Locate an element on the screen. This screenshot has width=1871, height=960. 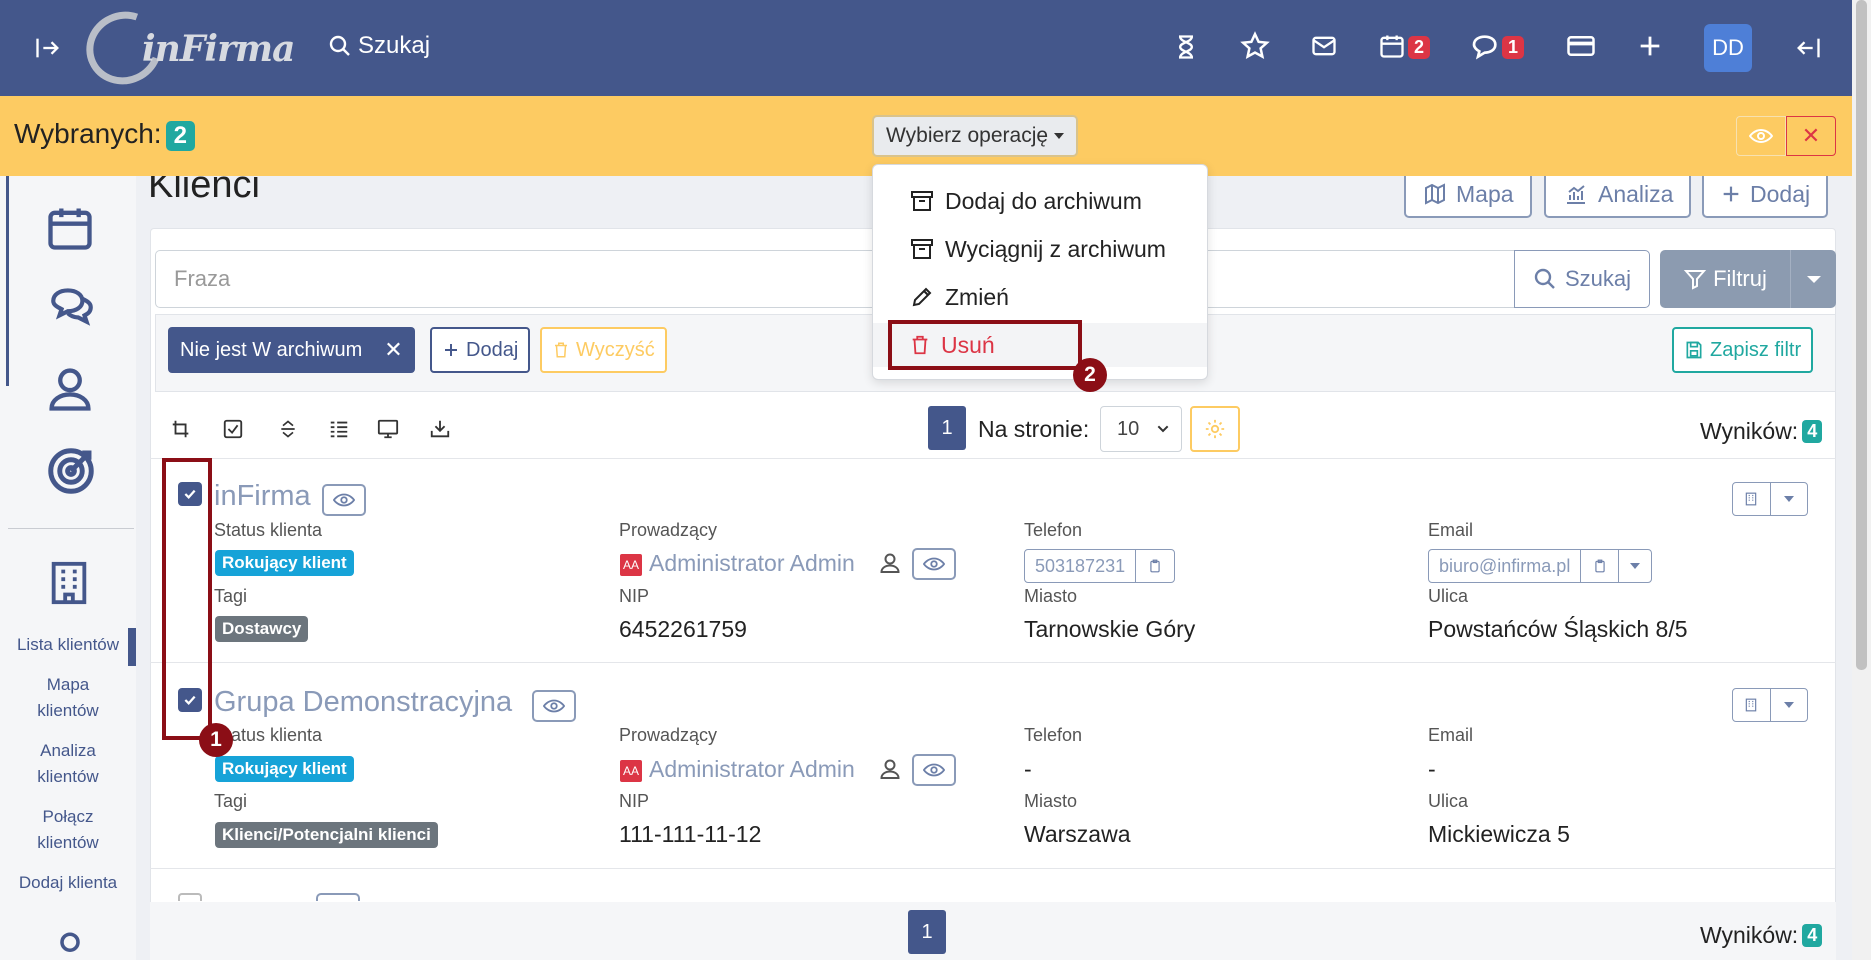
page-scrollbar is located at coordinates (1861, 480).